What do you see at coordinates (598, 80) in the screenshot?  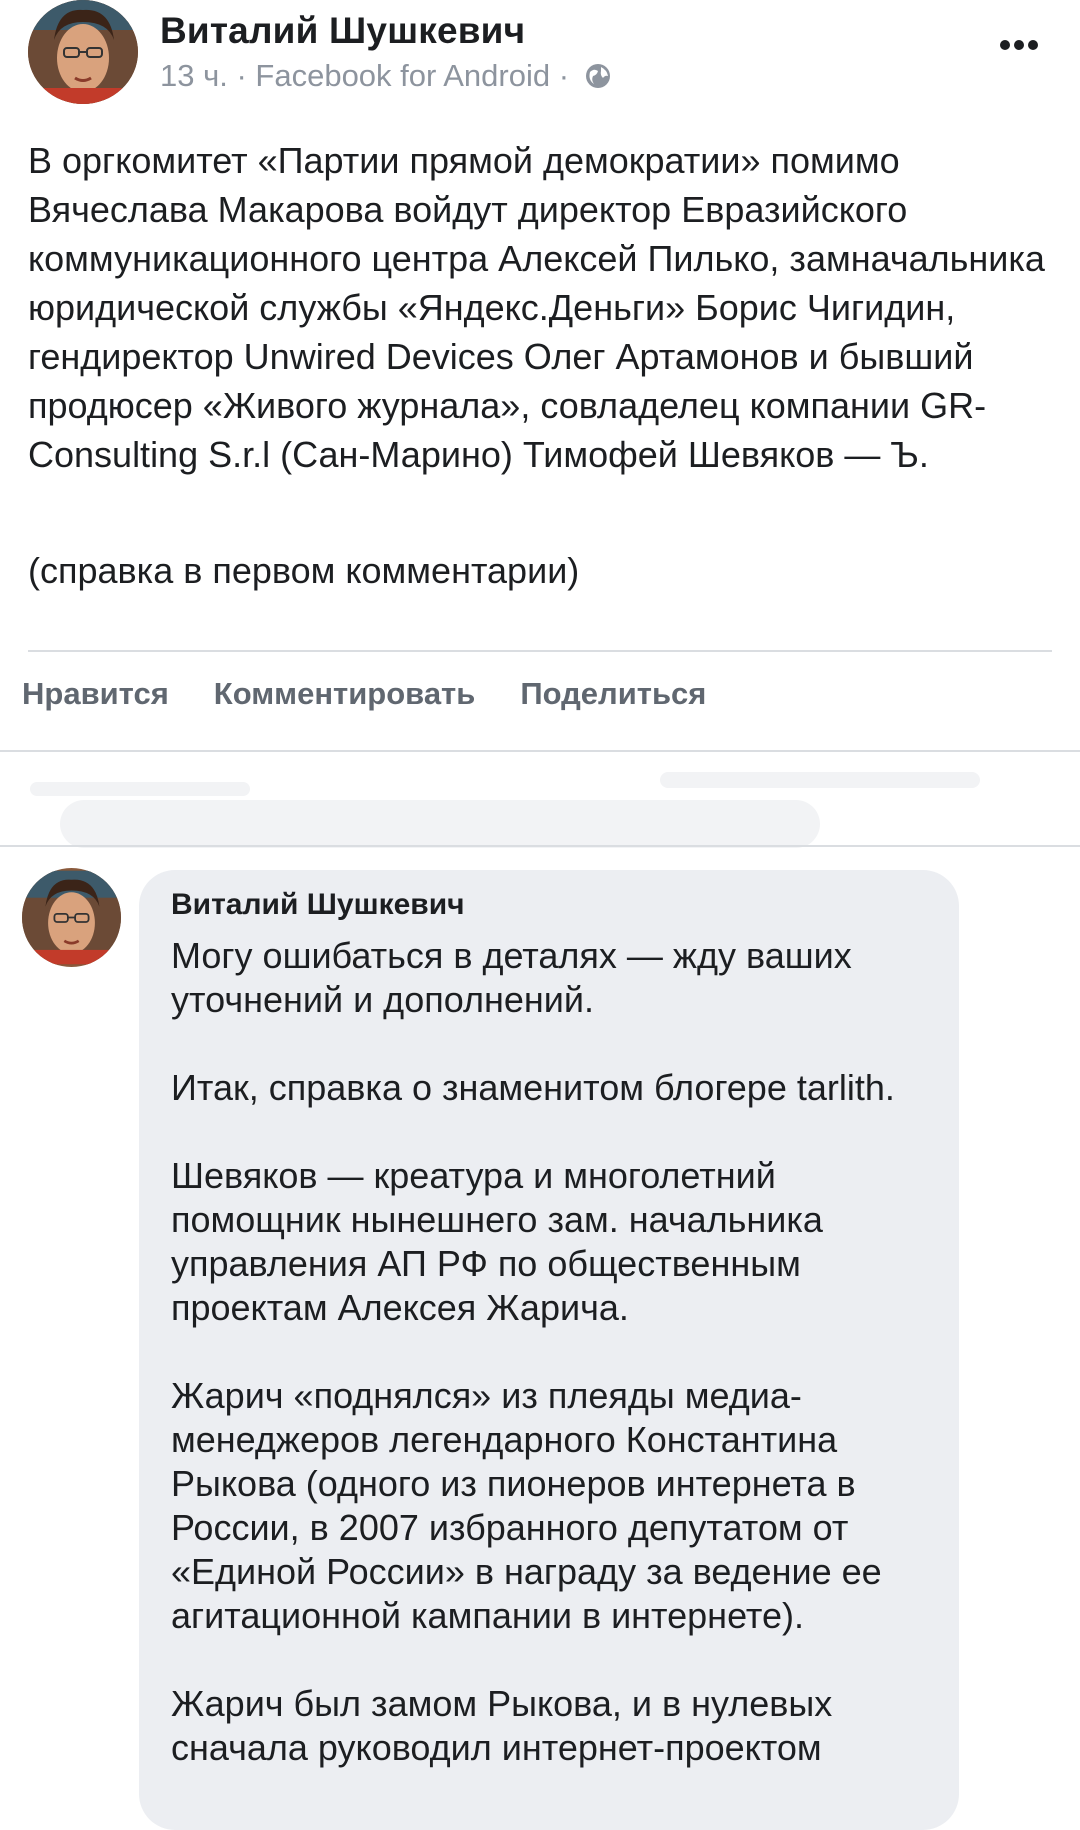 I see `globe-icon` at bounding box center [598, 80].